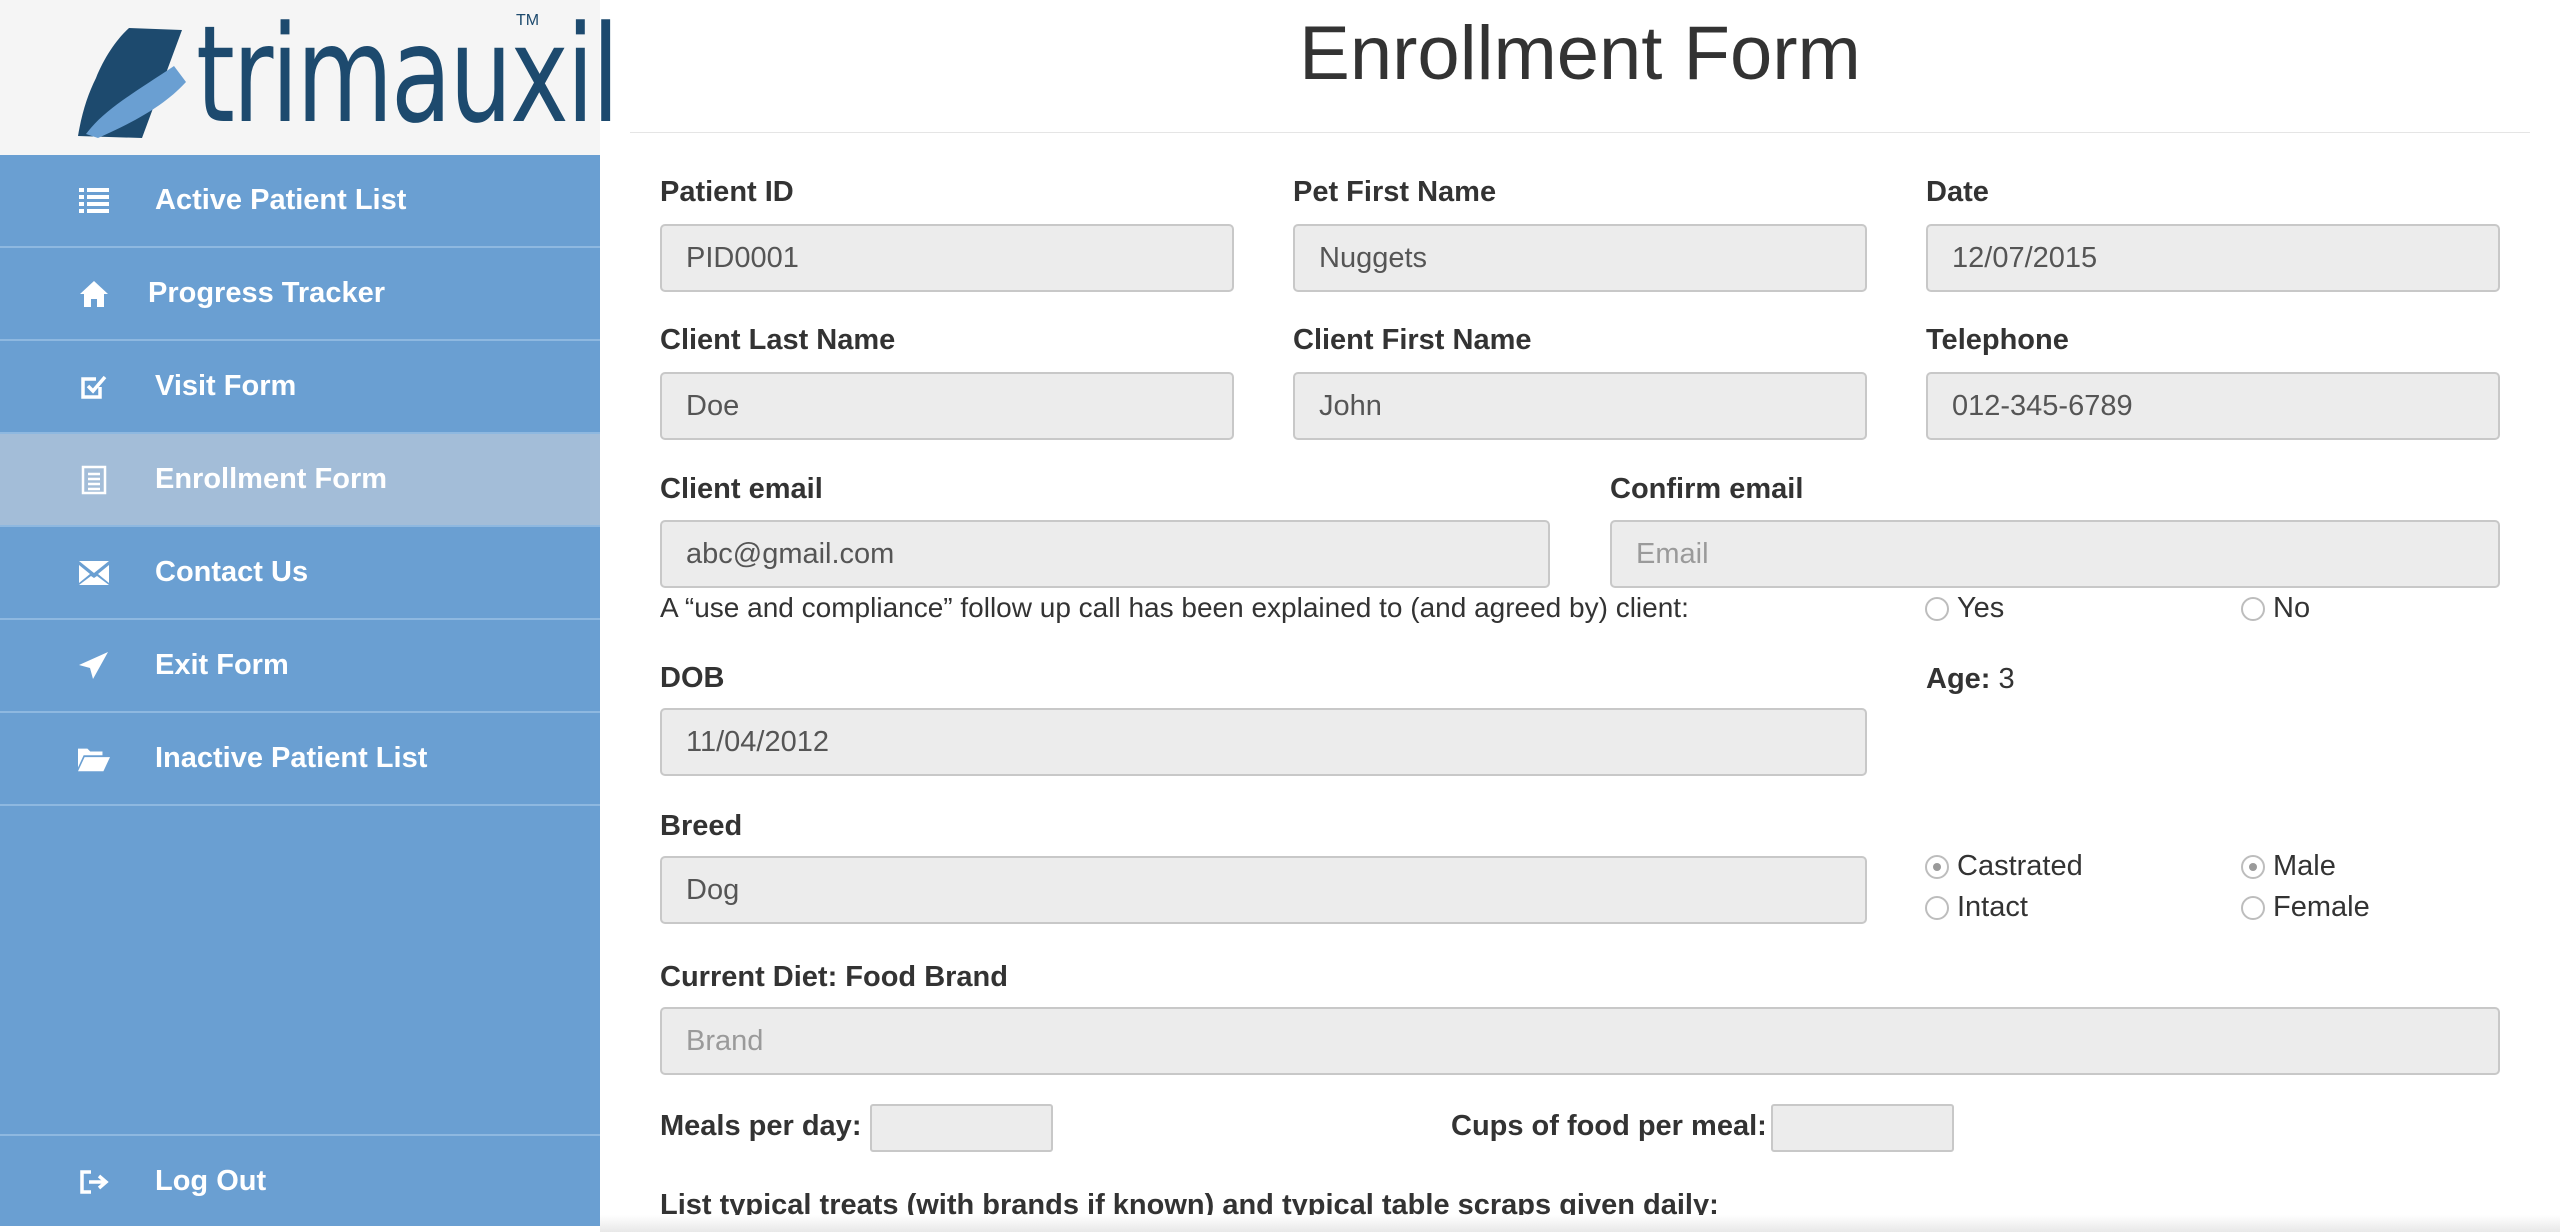 The height and width of the screenshot is (1232, 2560). Describe the element at coordinates (1957, 192) in the screenshot. I see `date-label: Date` at that location.